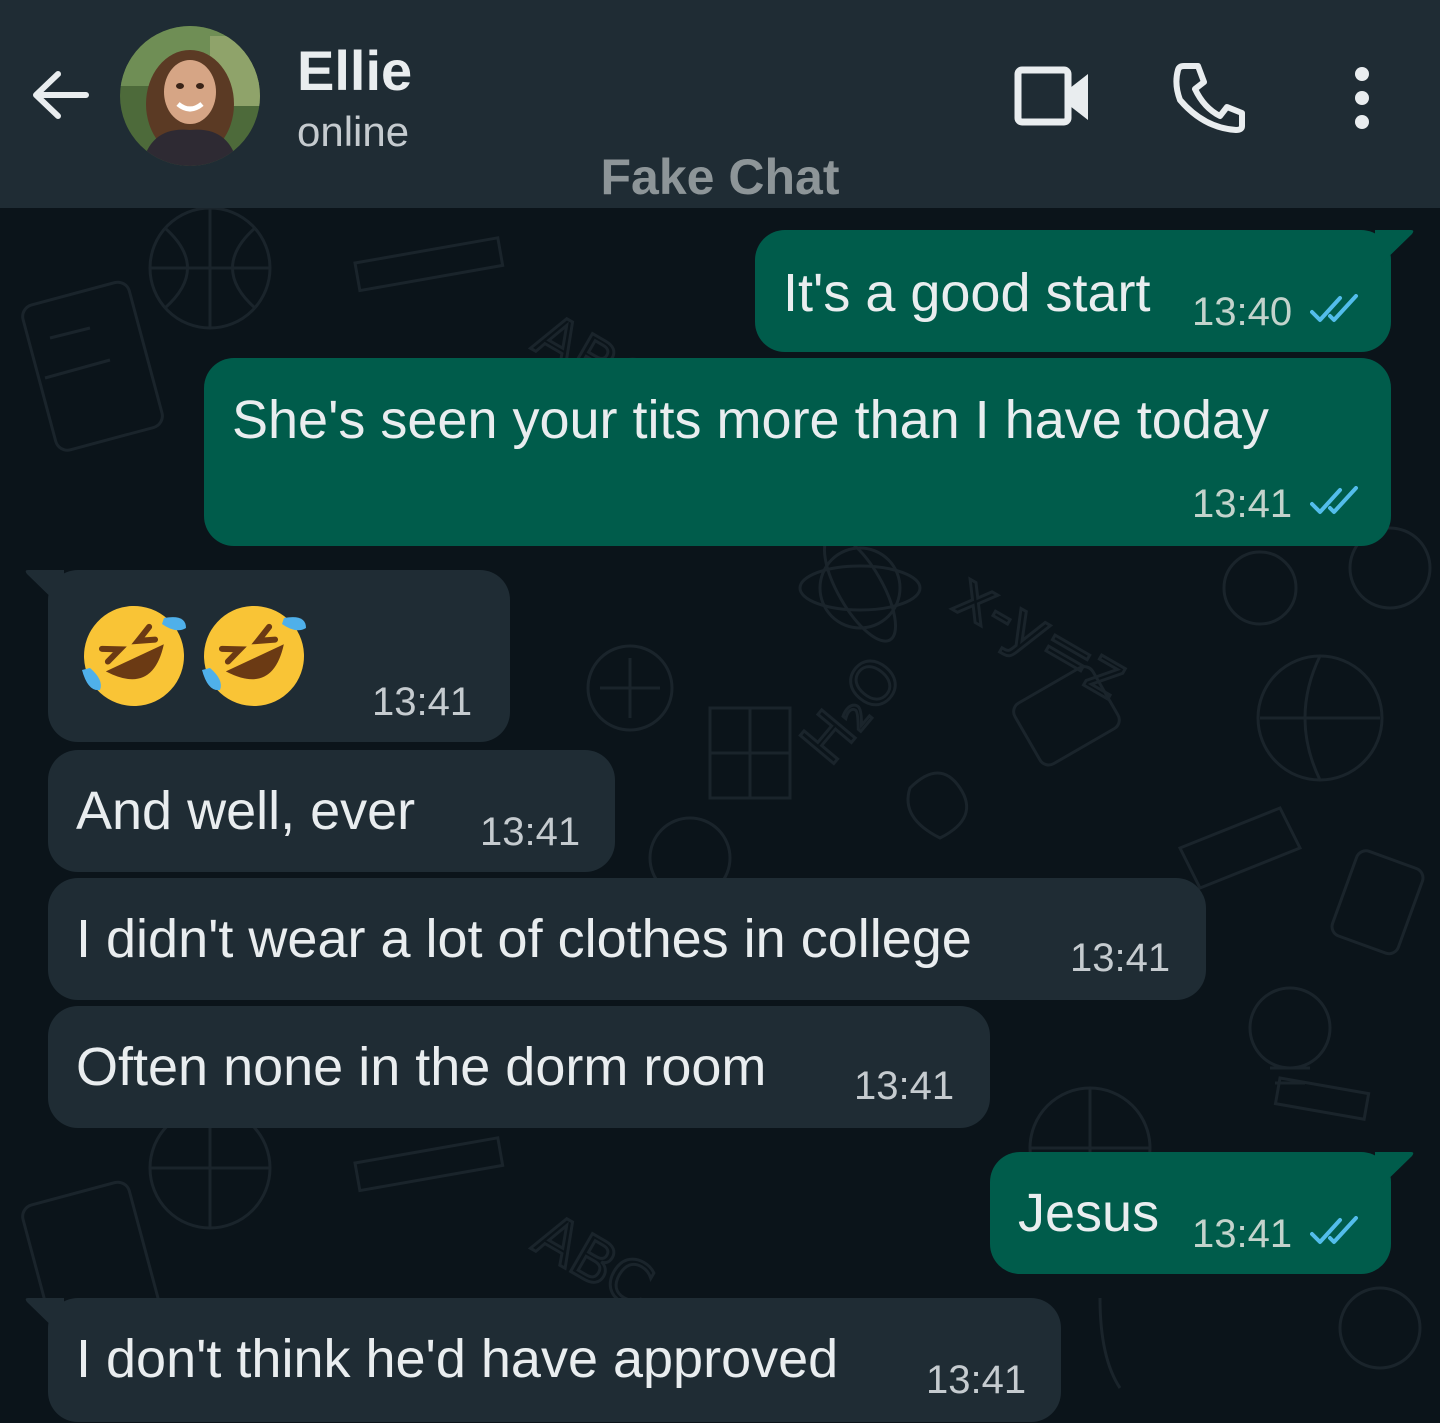 The height and width of the screenshot is (1423, 1440). What do you see at coordinates (1089, 1213) in the screenshot?
I see `message-text: Jesus` at bounding box center [1089, 1213].